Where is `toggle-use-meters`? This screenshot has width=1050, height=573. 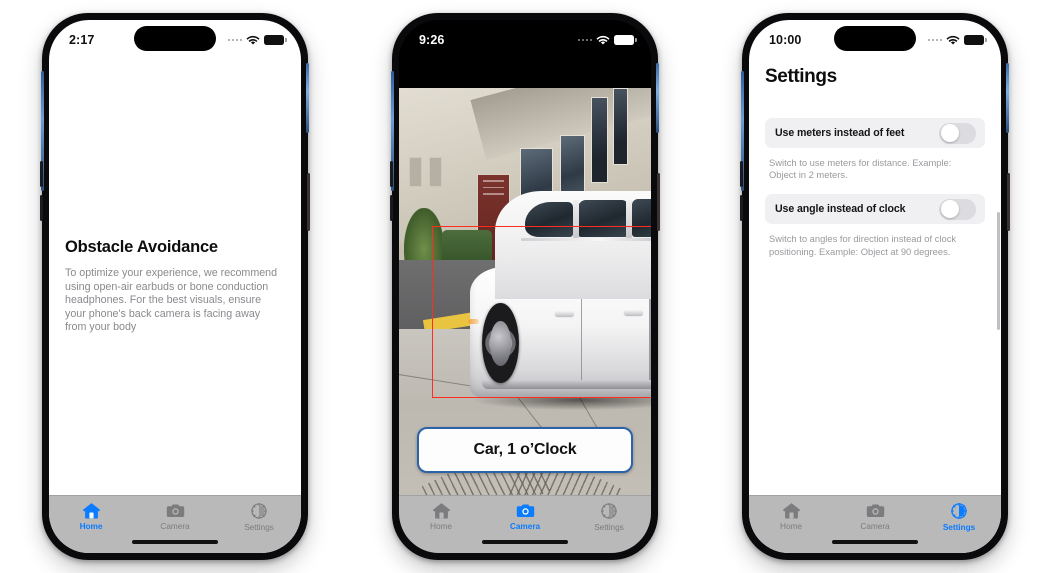 toggle-use-meters is located at coordinates (957, 133).